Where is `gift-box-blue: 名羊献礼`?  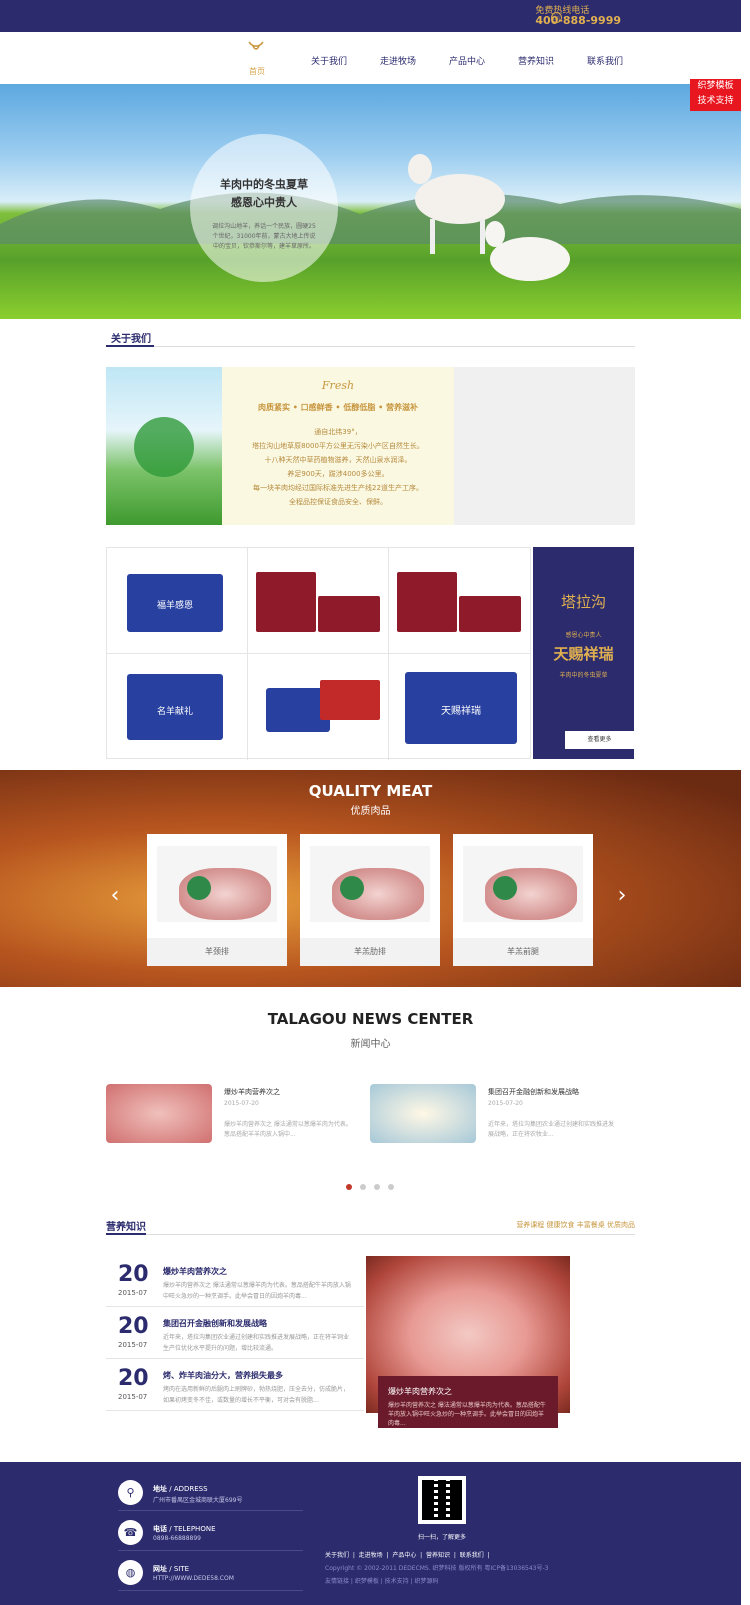 gift-box-blue: 名羊献礼 is located at coordinates (175, 707).